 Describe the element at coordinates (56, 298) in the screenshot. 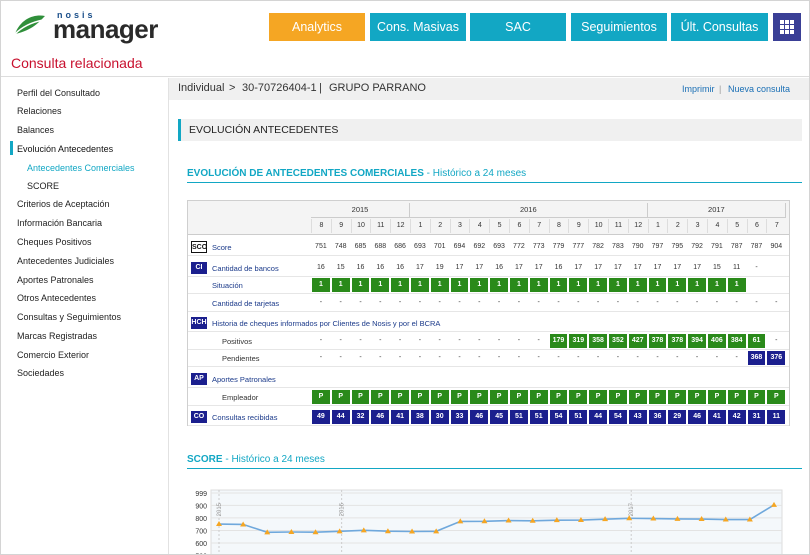

I see `sidebar-item-otros-antecedentes: Otros Antecedentes` at that location.